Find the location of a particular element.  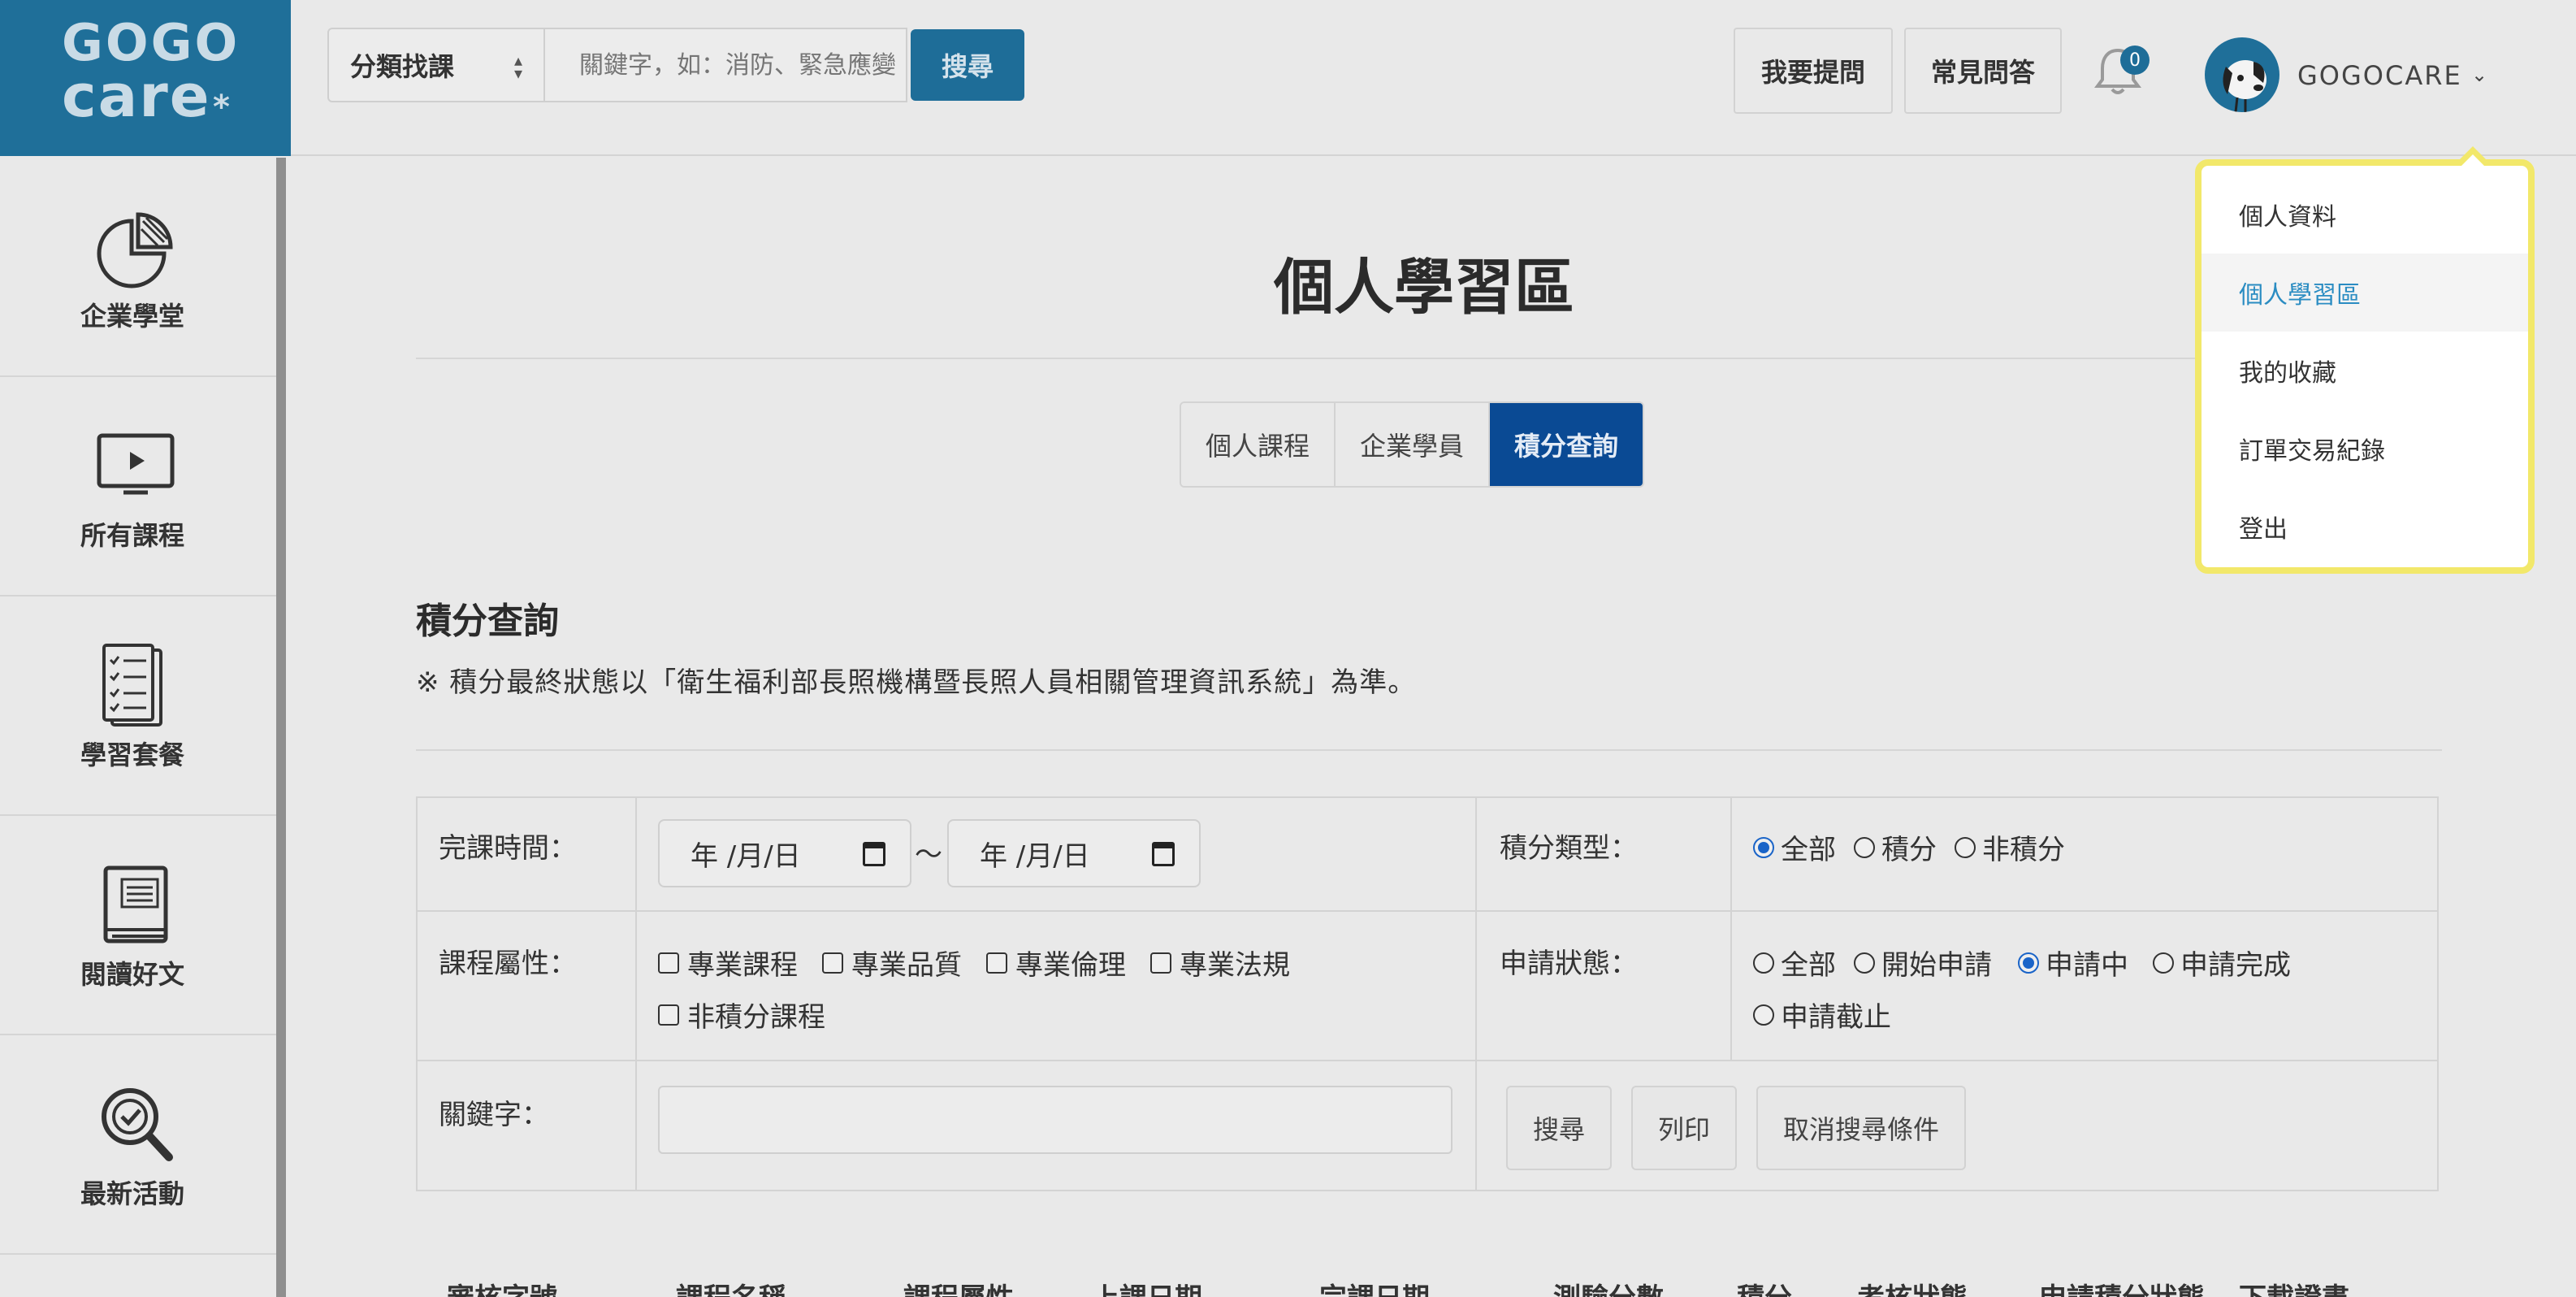

dropdown-caret-inner is located at coordinates (2472, 160).